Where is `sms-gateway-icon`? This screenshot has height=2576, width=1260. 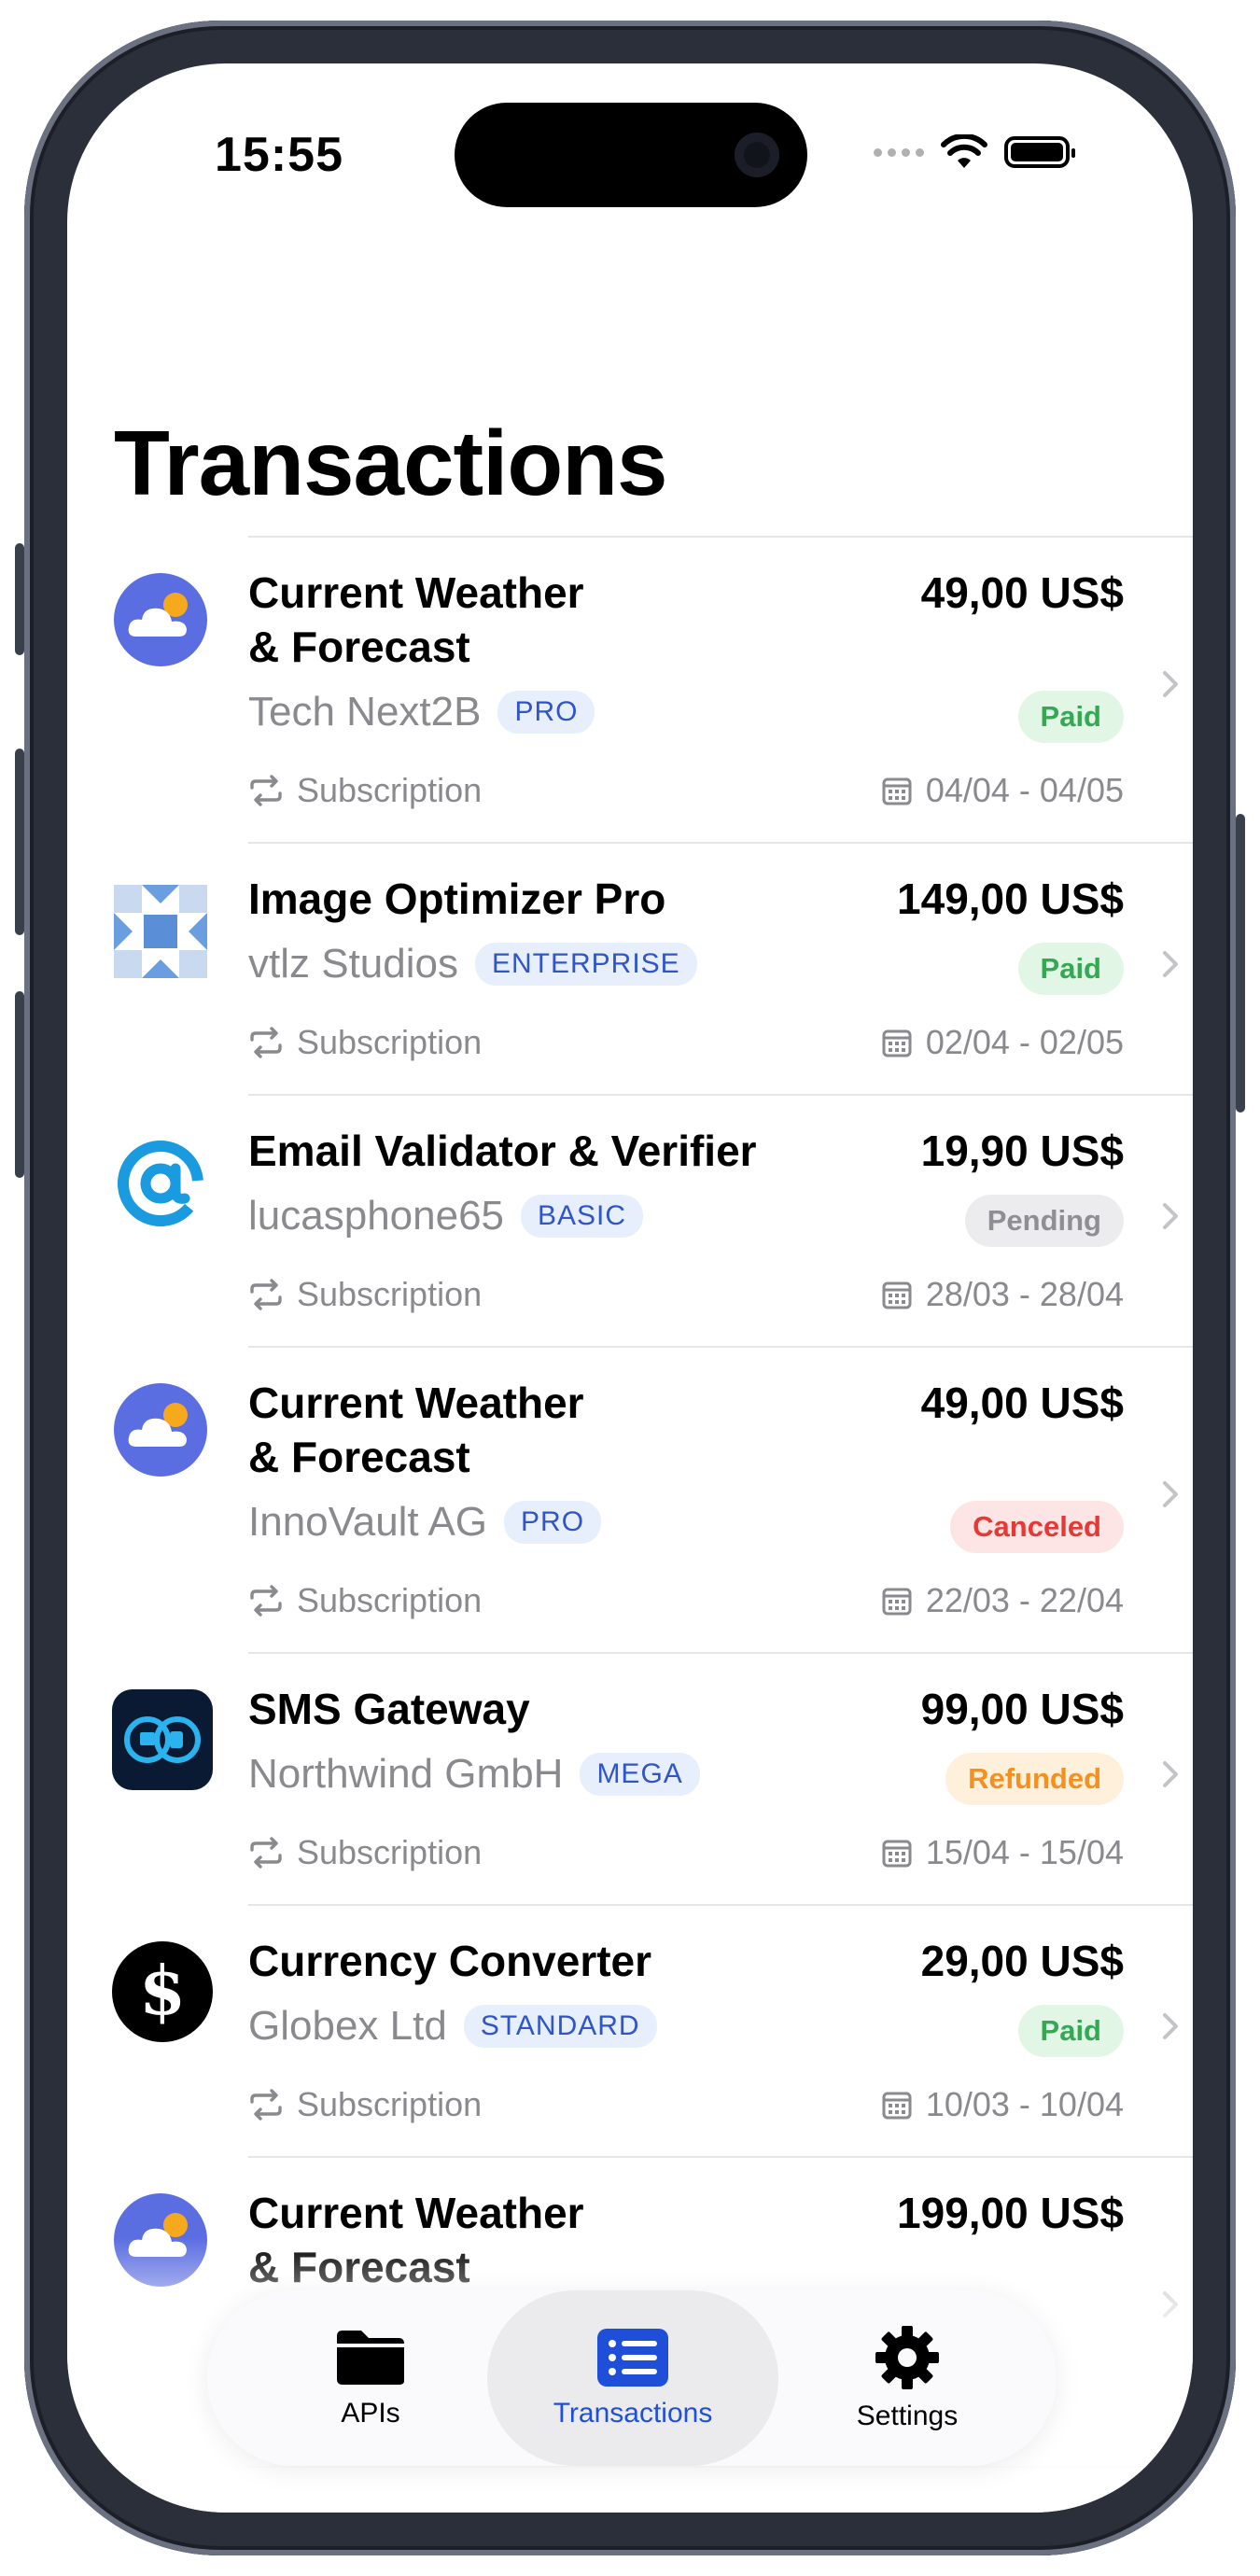 sms-gateway-icon is located at coordinates (162, 1739).